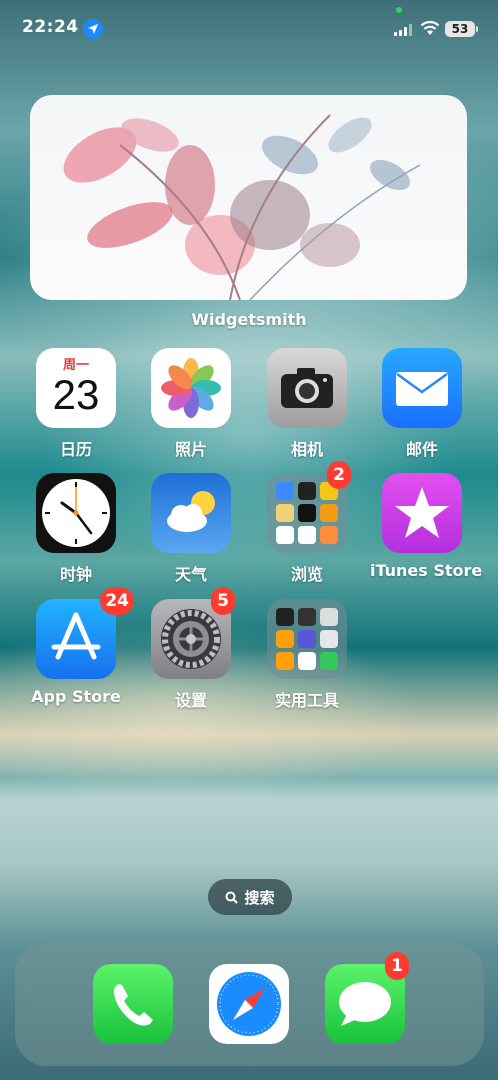 The height and width of the screenshot is (1080, 498). I want to click on clock-icon, so click(76, 513).